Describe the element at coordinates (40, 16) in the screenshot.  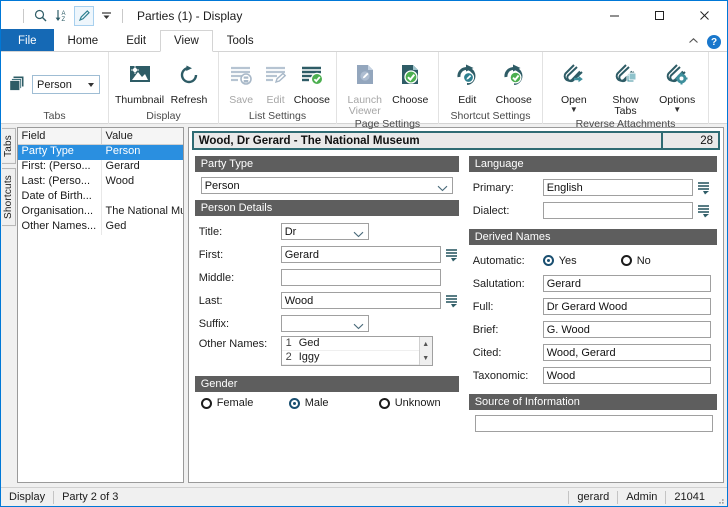
I see `search-icon` at that location.